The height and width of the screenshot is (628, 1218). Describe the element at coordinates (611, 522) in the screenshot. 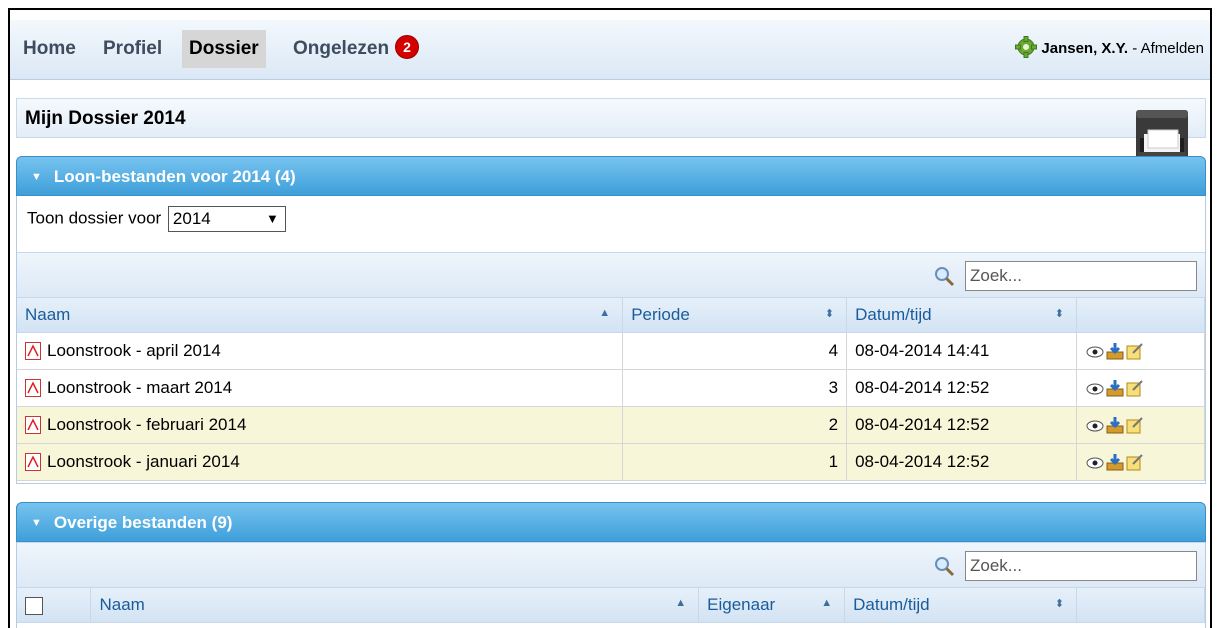

I see `overige-panel-header: ▼ Overige bestanden (9)` at that location.